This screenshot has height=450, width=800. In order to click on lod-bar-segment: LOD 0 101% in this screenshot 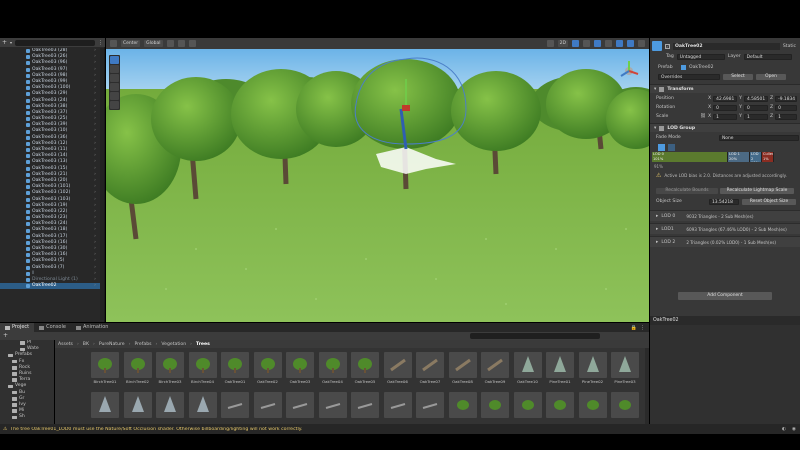, I will do `click(690, 157)`.